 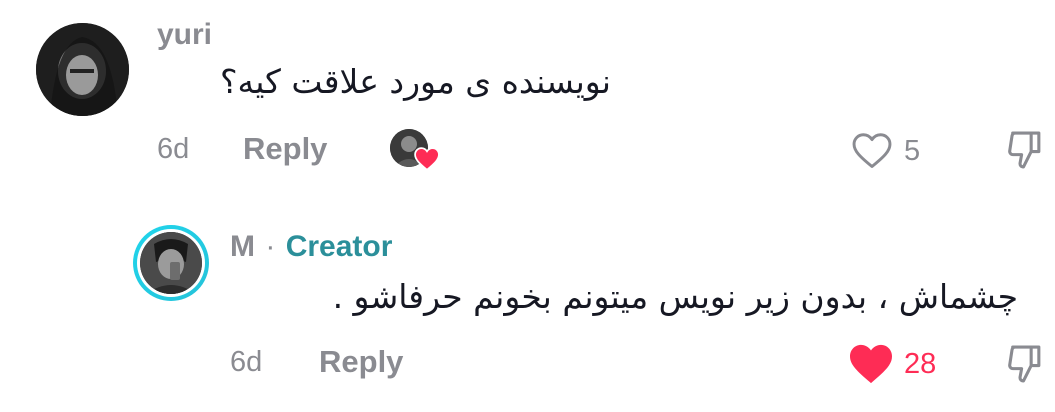 What do you see at coordinates (415, 81) in the screenshot?
I see `comment-text: نویسنده ی مورد علاقت کیه؟` at bounding box center [415, 81].